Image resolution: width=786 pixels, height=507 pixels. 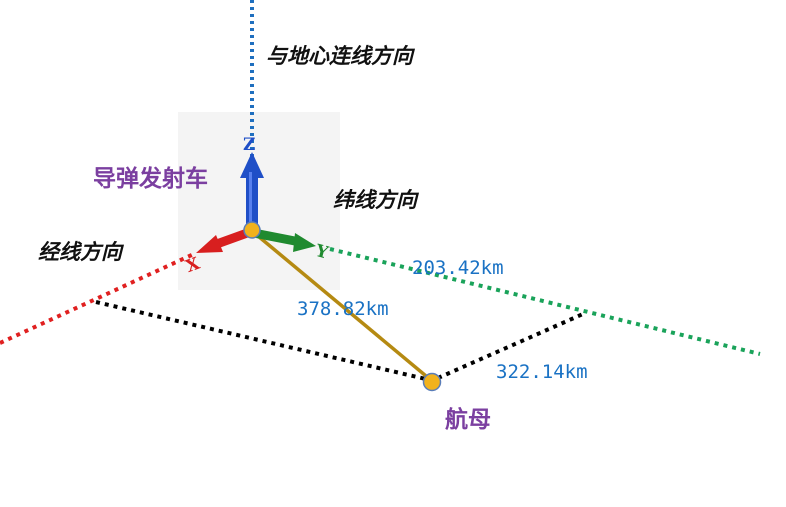 What do you see at coordinates (432, 382) in the screenshot?
I see `carrier-node` at bounding box center [432, 382].